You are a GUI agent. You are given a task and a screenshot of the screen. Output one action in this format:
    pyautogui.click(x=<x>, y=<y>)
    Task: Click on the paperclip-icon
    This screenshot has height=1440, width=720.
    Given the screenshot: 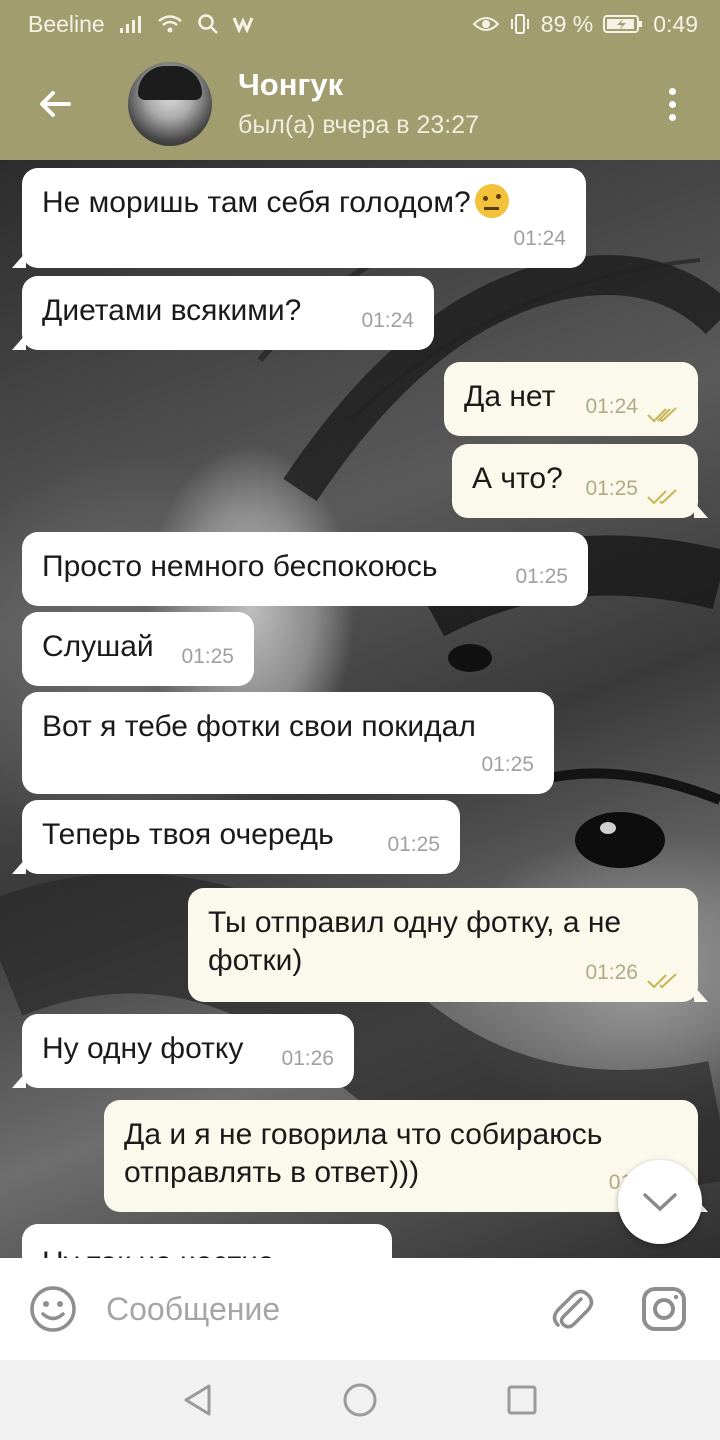 What is the action you would take?
    pyautogui.click(x=573, y=1309)
    